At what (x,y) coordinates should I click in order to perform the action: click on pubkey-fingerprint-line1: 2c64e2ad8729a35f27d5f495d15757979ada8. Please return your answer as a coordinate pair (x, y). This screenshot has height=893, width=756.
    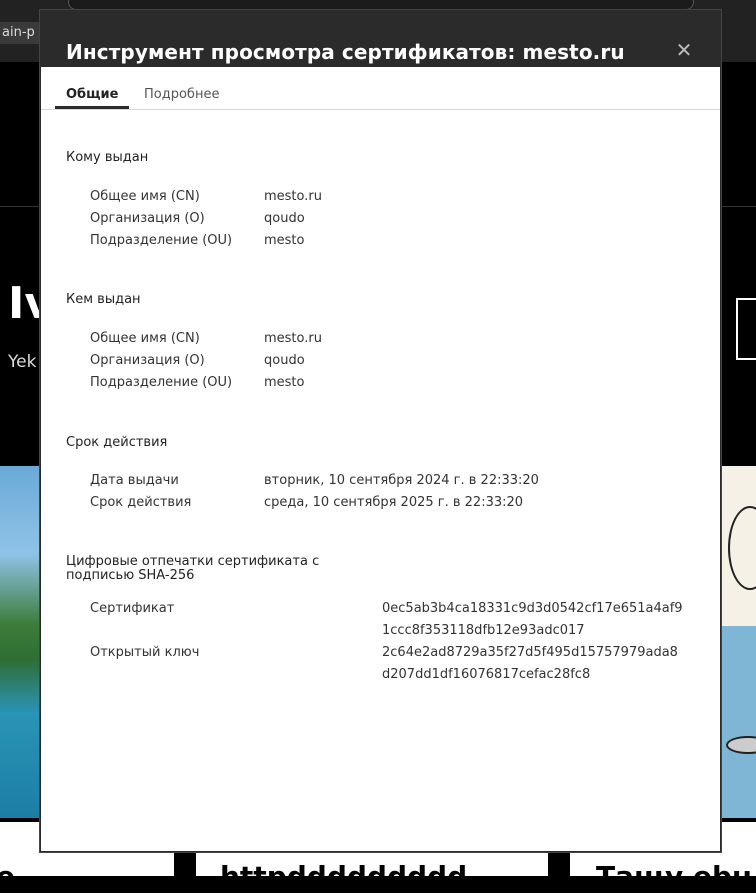
    Looking at the image, I should click on (530, 652).